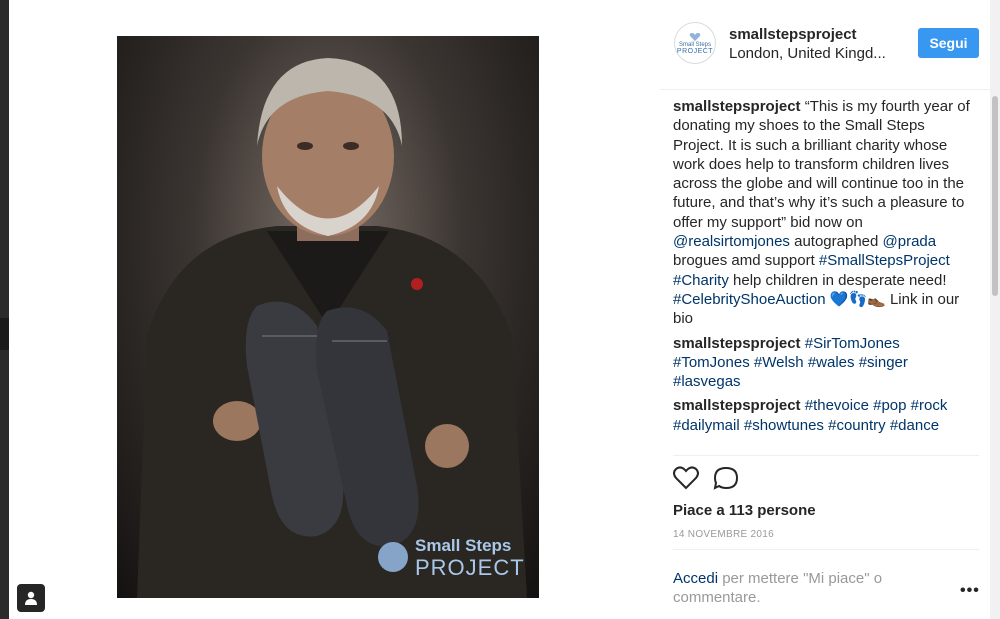 This screenshot has width=1000, height=619. Describe the element at coordinates (695, 43) in the screenshot. I see `avatar: Small Steps PROJECT` at that location.